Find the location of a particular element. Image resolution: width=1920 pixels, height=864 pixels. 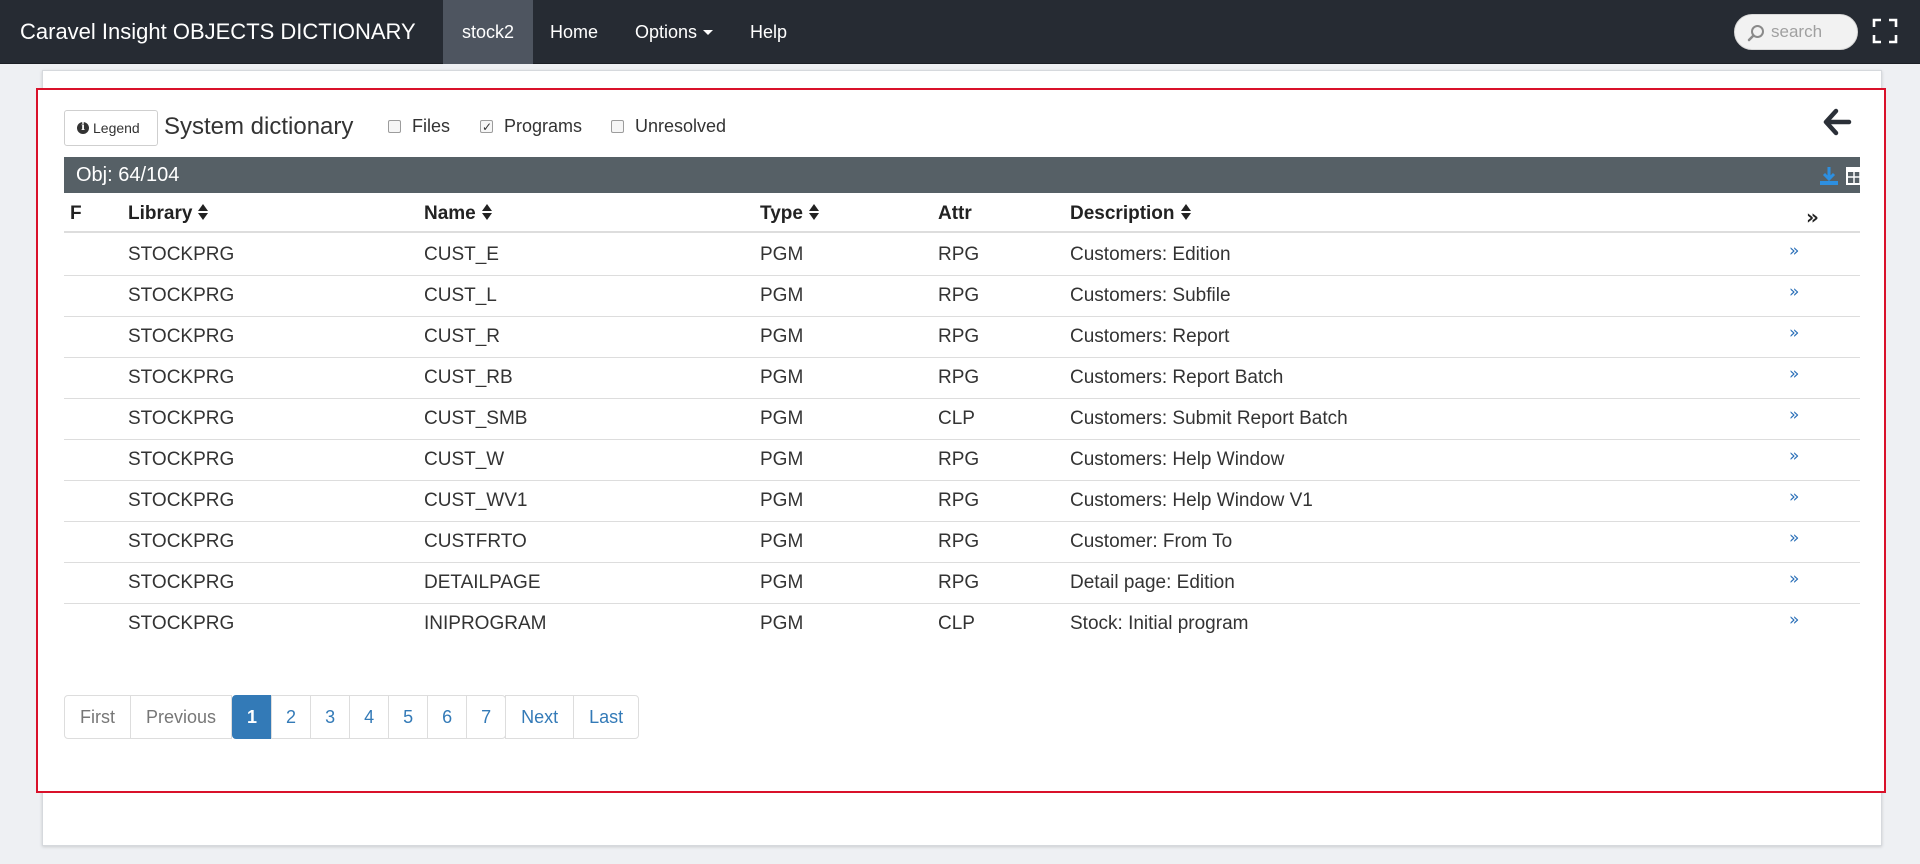

column-library: Library is located at coordinates (168, 214).